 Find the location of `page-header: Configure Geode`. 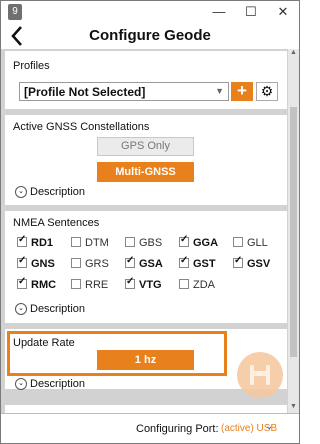

page-header: Configure Geode is located at coordinates (150, 36).